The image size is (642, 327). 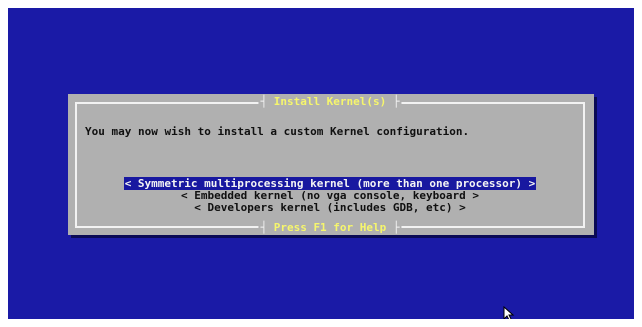 I want to click on help-hint: ┤ Press F1 for Help ├, so click(x=330, y=227).